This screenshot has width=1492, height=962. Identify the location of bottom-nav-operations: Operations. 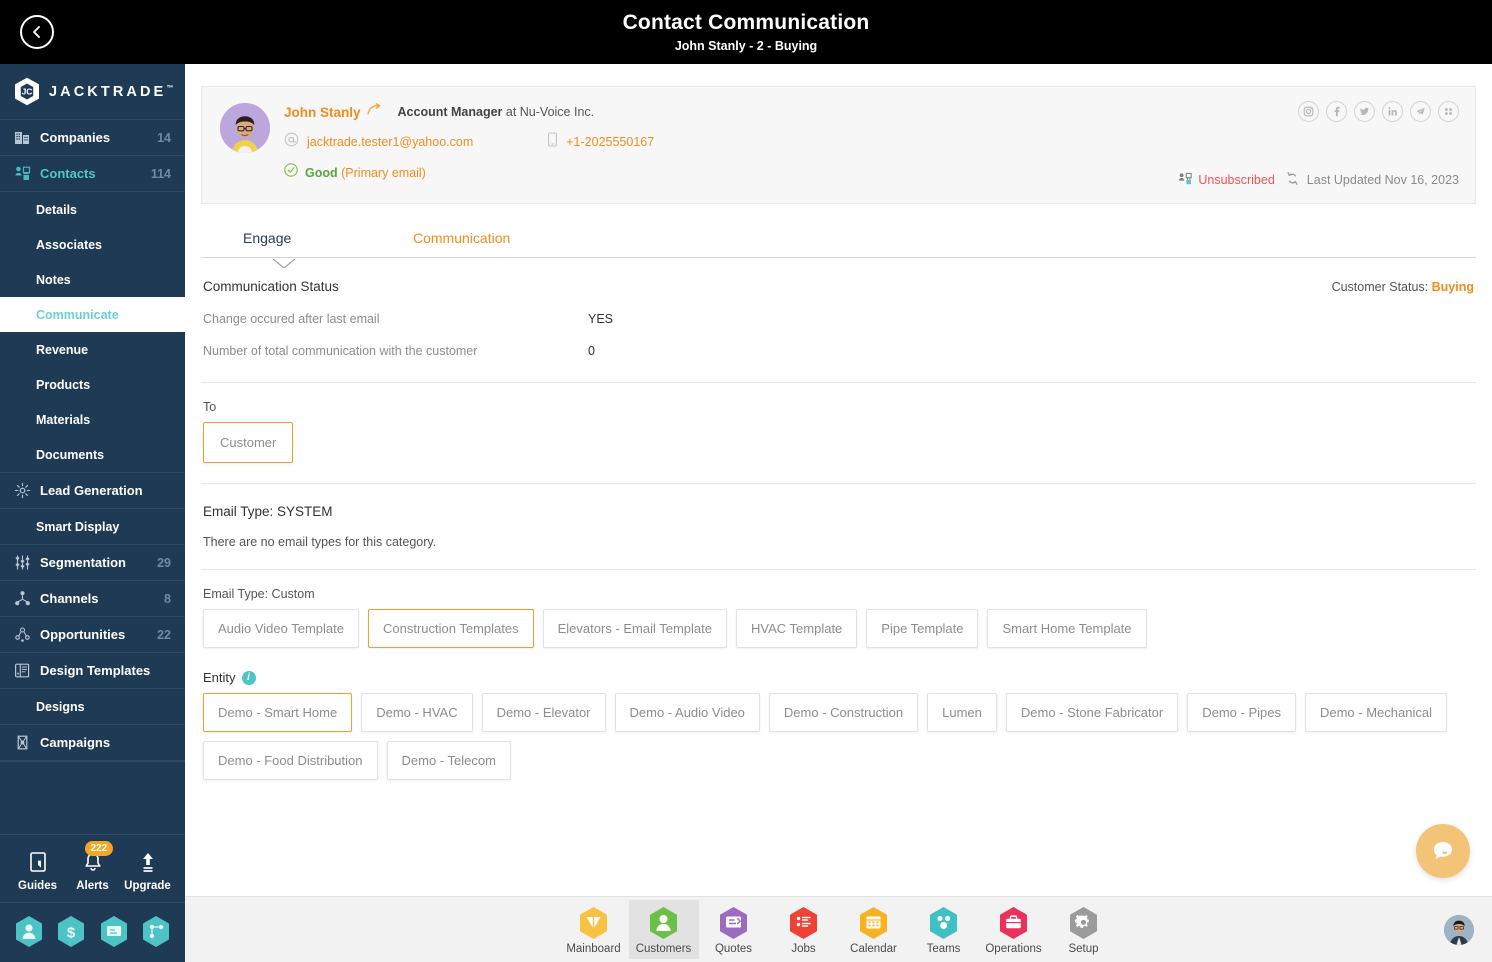
(1014, 929).